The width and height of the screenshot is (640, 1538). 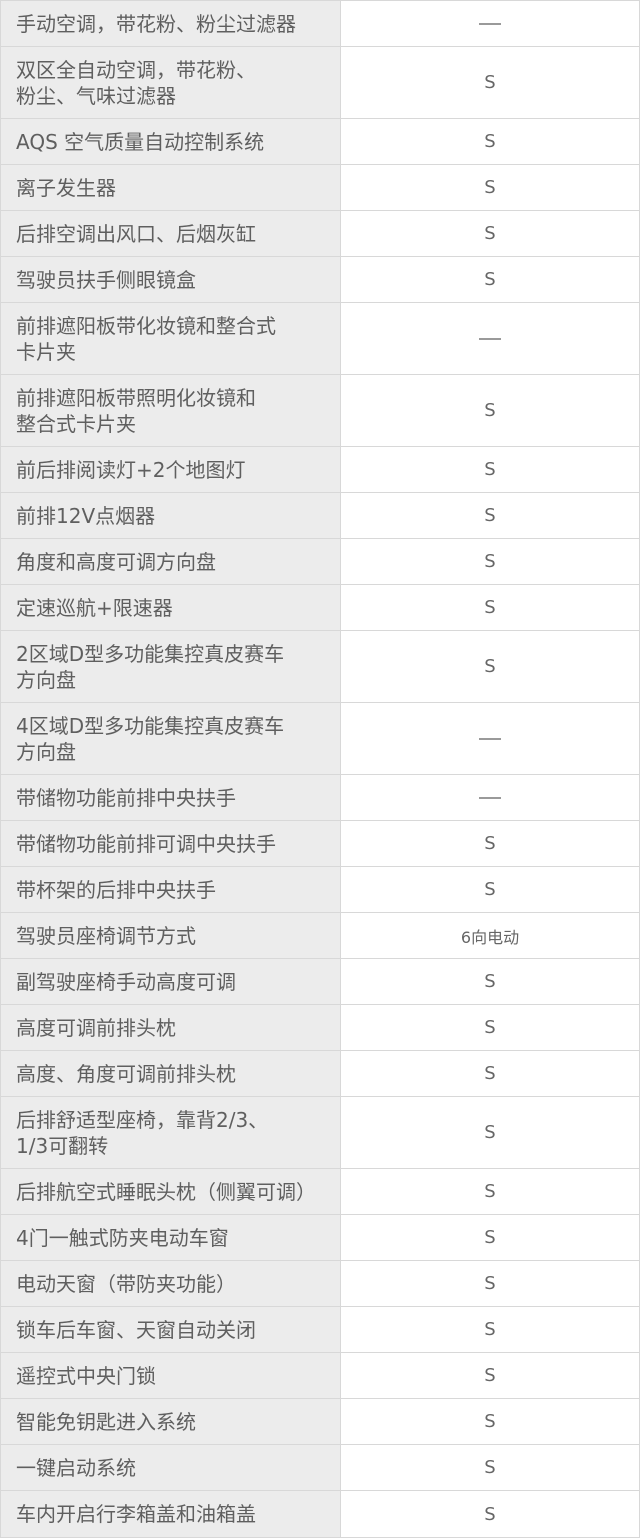 I want to click on feature-cell: 驾驶员座椅调节方式, so click(x=170, y=935).